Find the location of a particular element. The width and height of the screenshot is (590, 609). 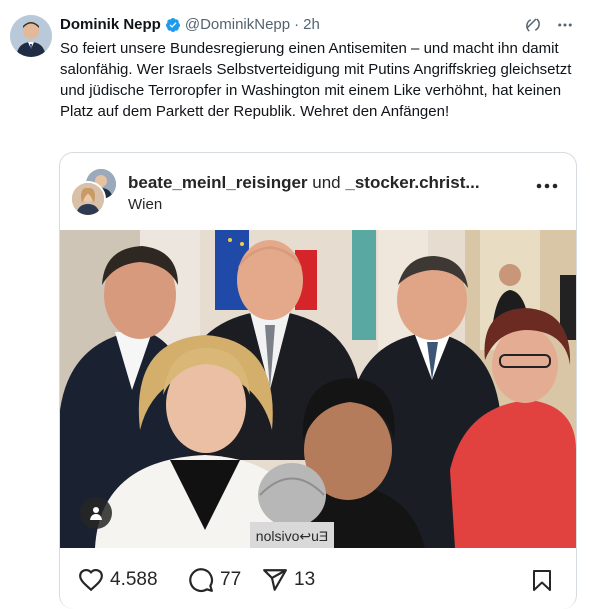

share-count: 13 is located at coordinates (305, 579).